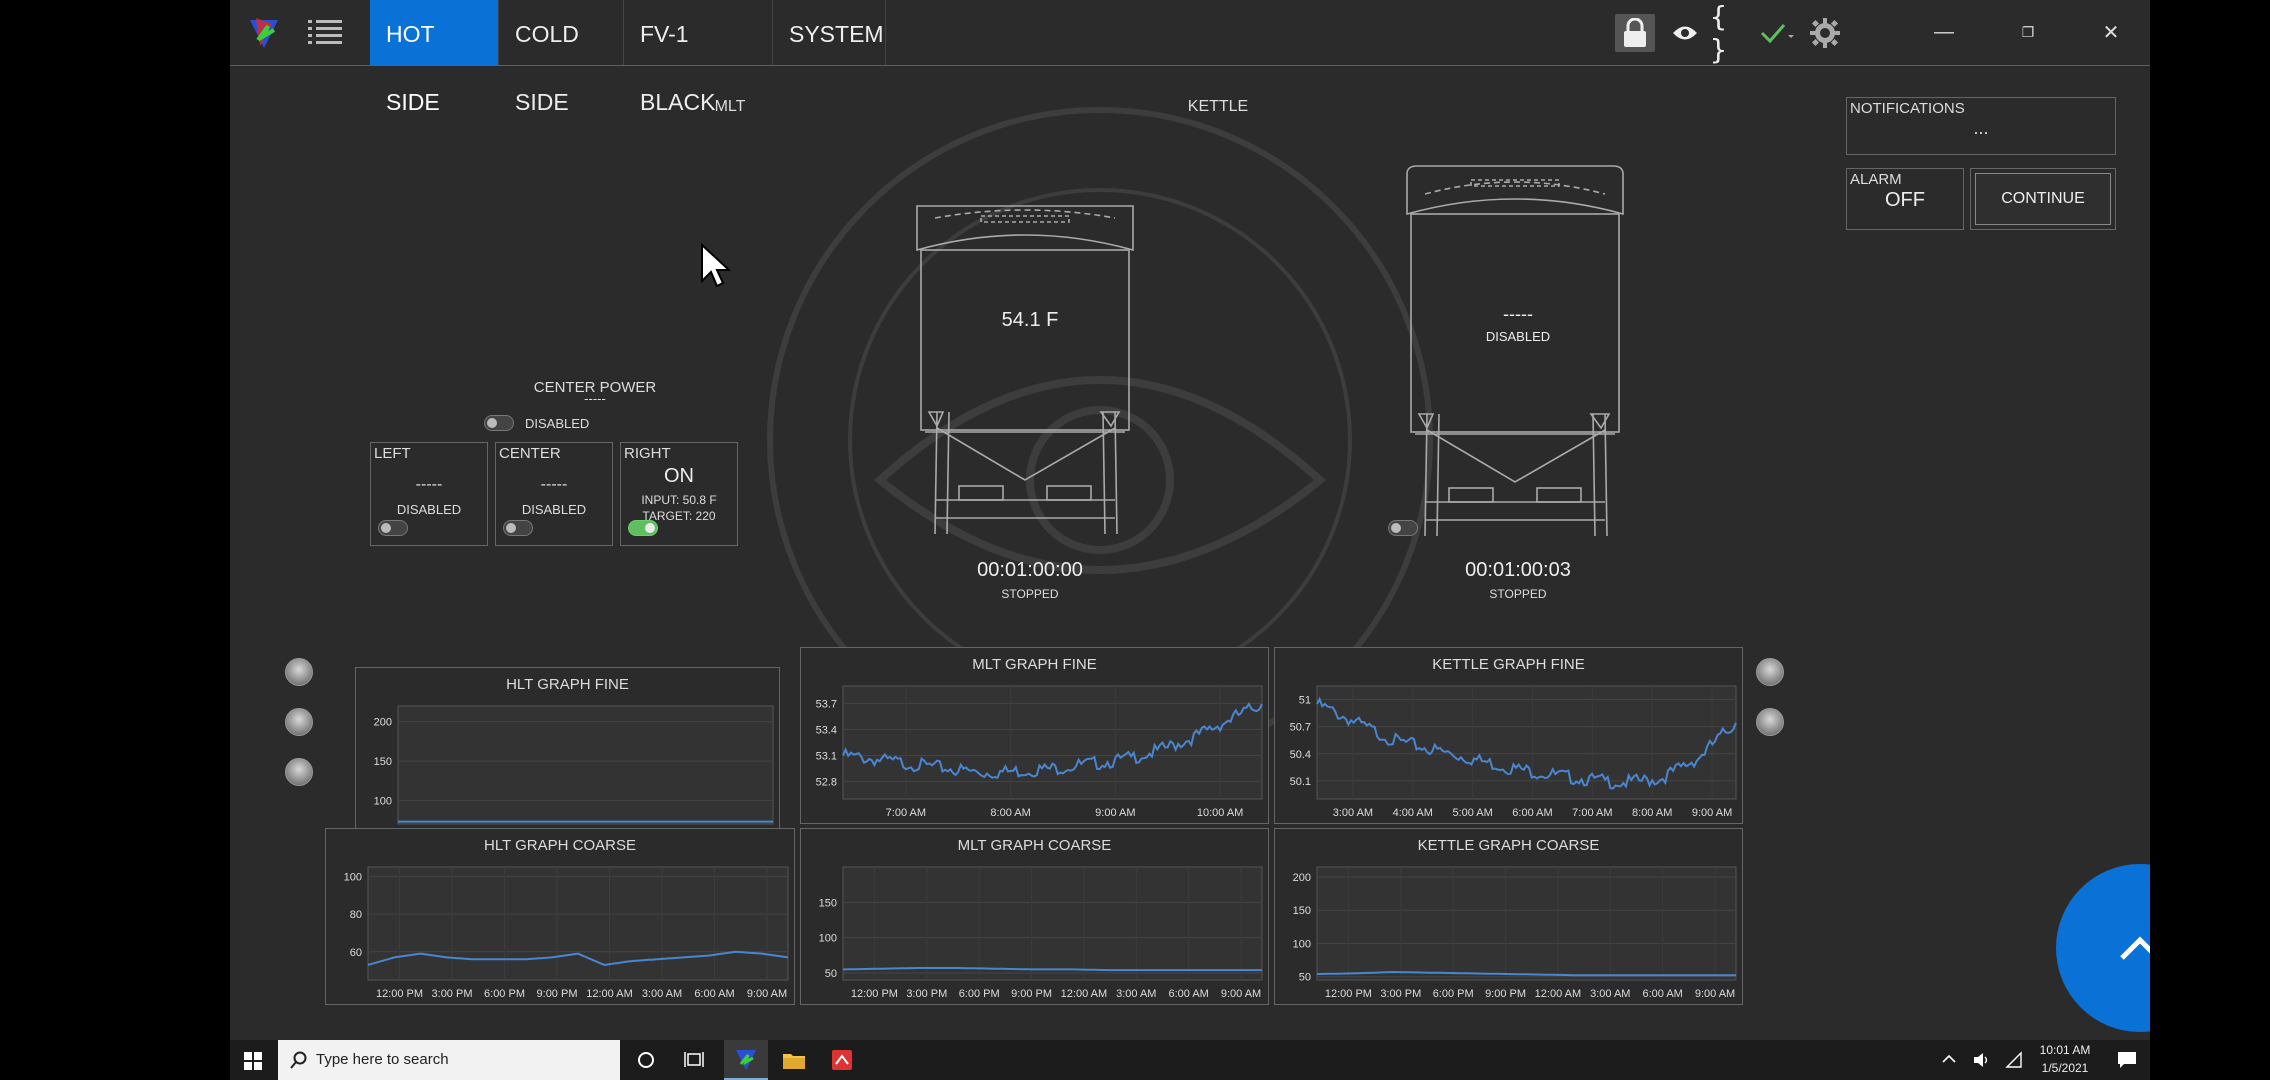 This screenshot has height=1080, width=2270. I want to click on pdf-app-icon, so click(842, 1060).